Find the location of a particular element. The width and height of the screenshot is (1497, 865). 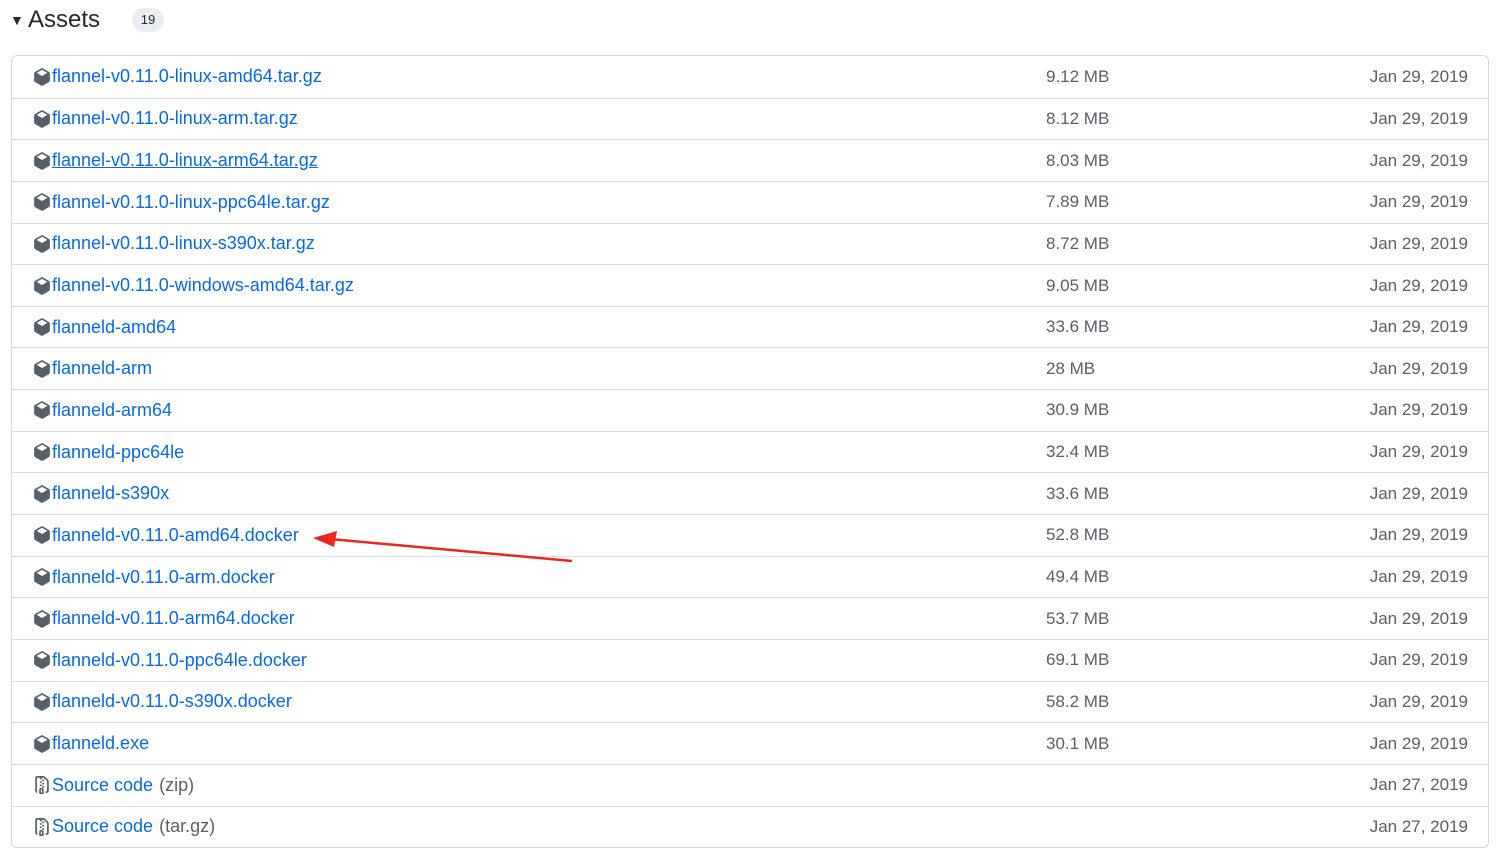

asset-link: flanneld-v0.11.0-arm64.docker is located at coordinates (164, 618).